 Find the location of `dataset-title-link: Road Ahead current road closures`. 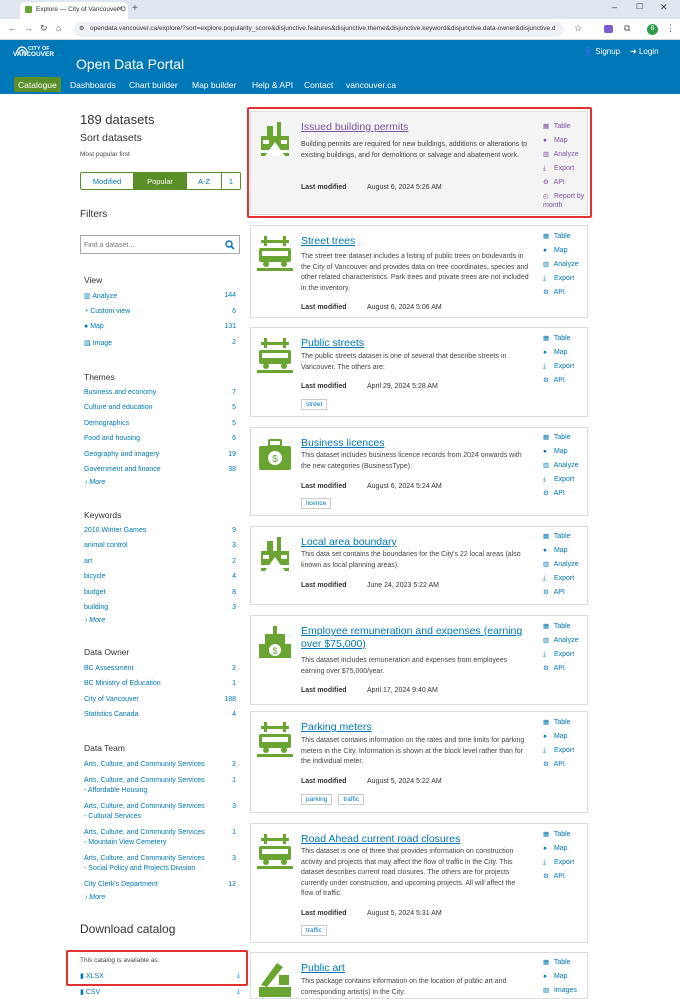

dataset-title-link: Road Ahead current road closures is located at coordinates (414, 839).